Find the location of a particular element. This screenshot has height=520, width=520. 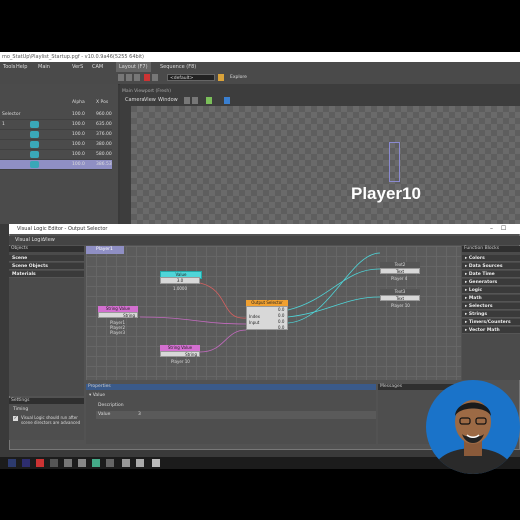

block-logic: ▸ Logic is located at coordinates (491, 290).